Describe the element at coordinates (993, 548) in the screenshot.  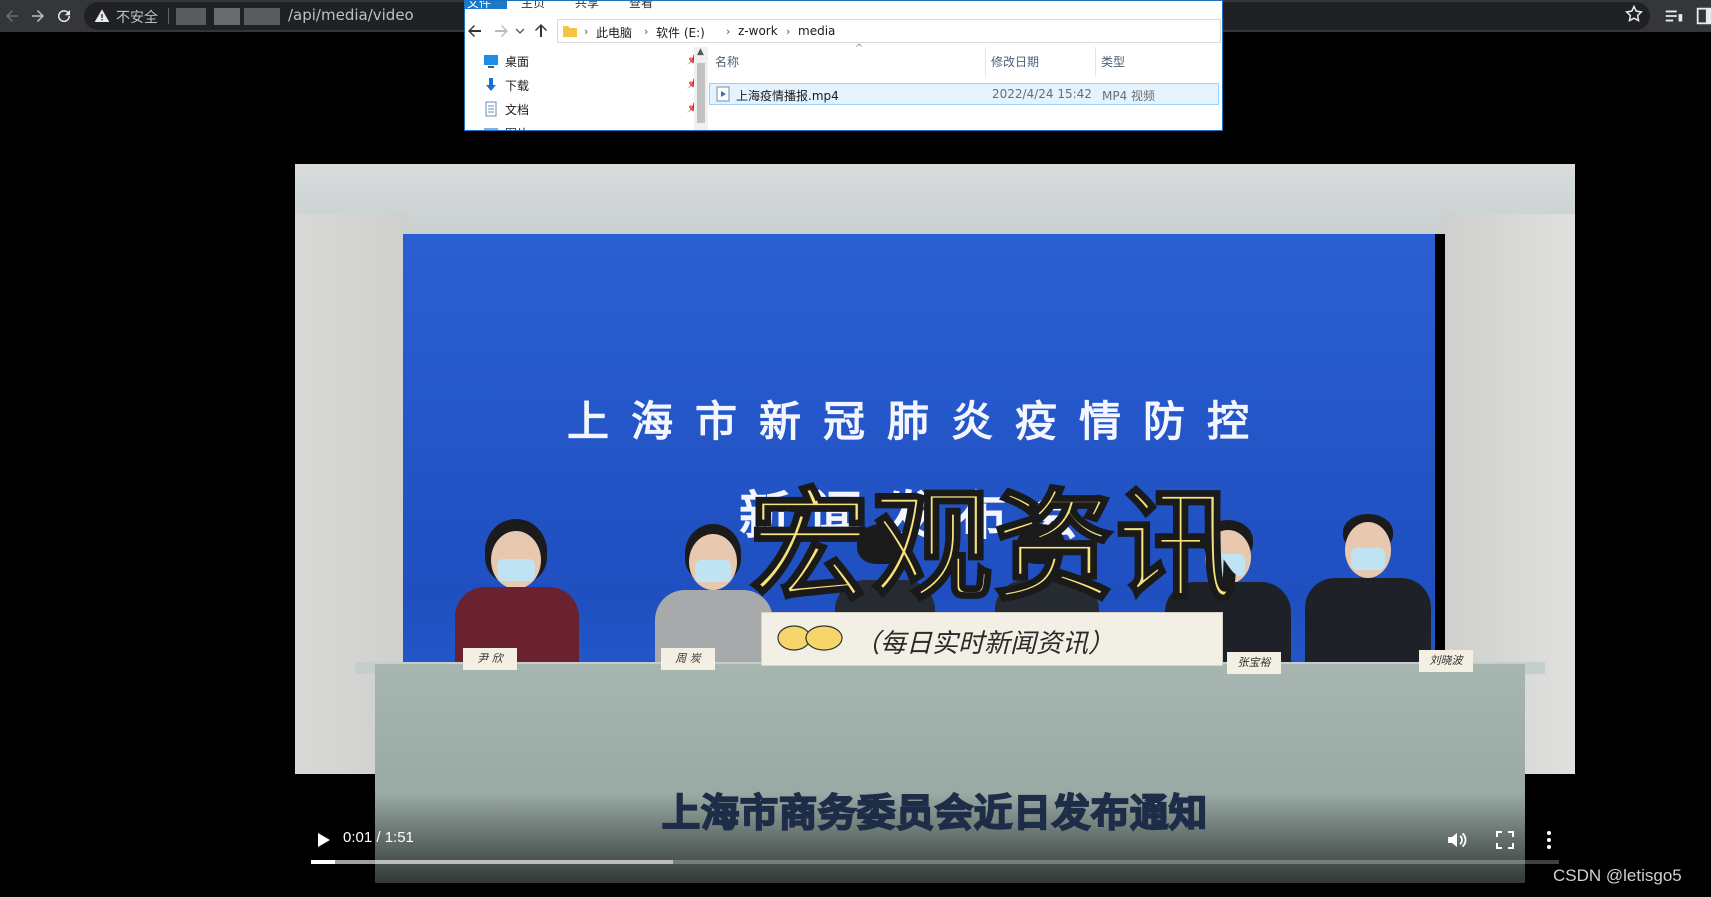
I see `overlay-title: 宏观资讯` at that location.